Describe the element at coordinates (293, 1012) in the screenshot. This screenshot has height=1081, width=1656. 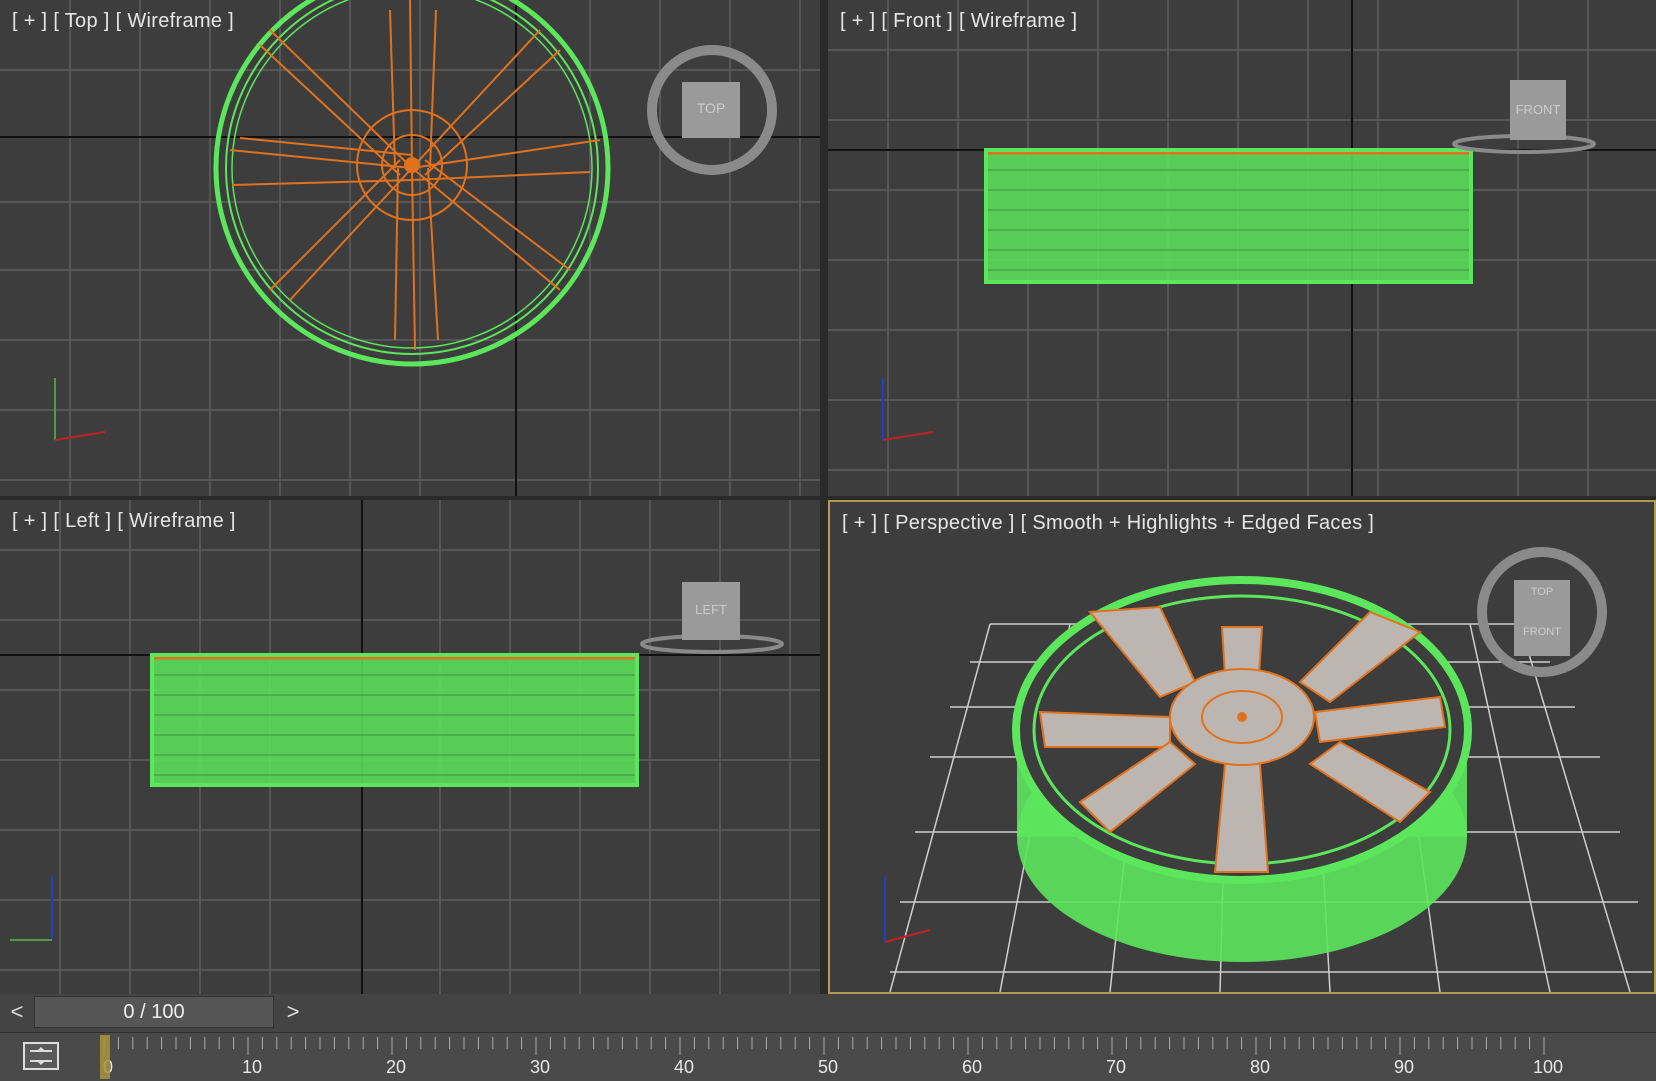
I see `next-frame-button: >` at that location.